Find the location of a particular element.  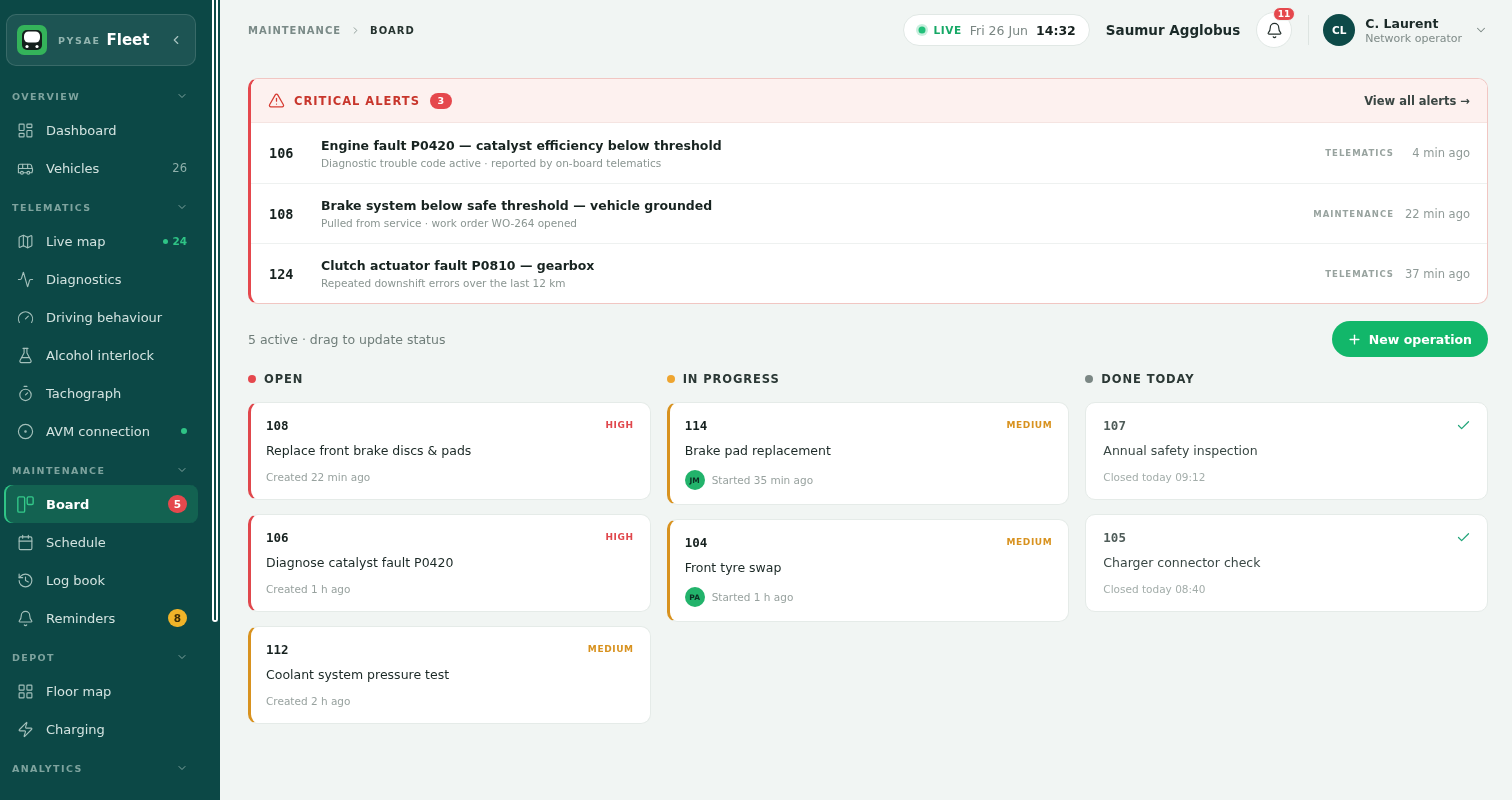

alert-detail: Pulled from service · work order WO-264 opened is located at coordinates (449, 223).